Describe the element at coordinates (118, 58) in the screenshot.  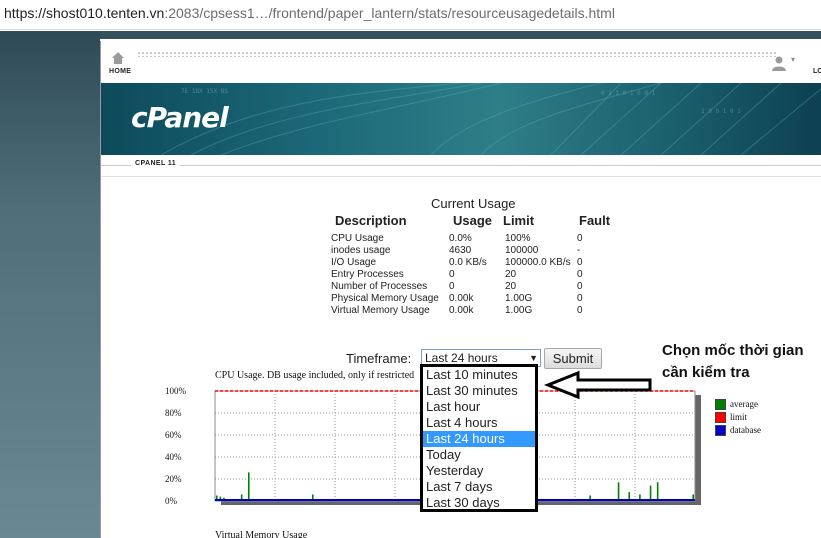
I see `home-icon` at that location.